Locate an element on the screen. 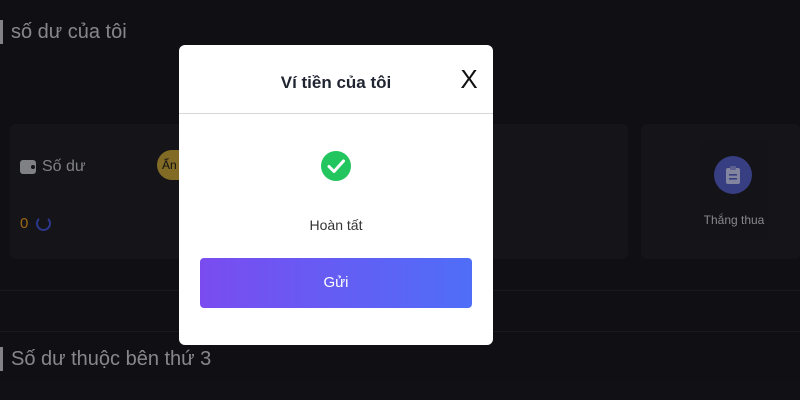 This screenshot has width=800, height=400. modal-divider is located at coordinates (336, 113).